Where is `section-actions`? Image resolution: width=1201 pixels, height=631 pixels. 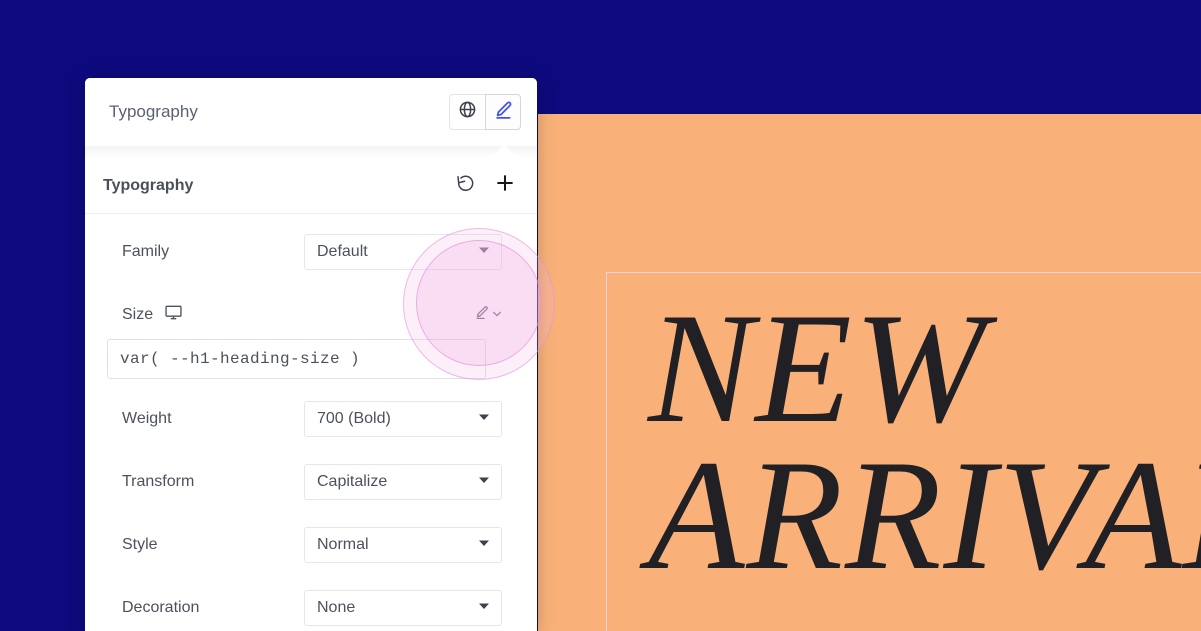 section-actions is located at coordinates (485, 185).